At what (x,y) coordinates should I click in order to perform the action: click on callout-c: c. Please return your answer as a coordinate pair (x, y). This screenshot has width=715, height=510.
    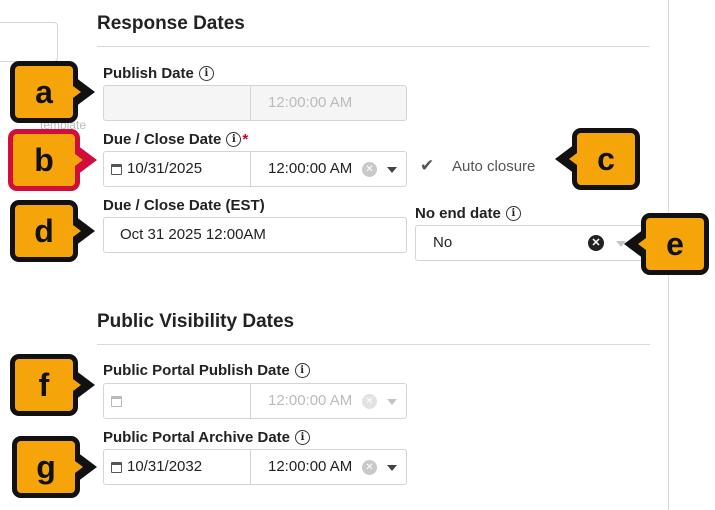
    Looking at the image, I should click on (597, 159).